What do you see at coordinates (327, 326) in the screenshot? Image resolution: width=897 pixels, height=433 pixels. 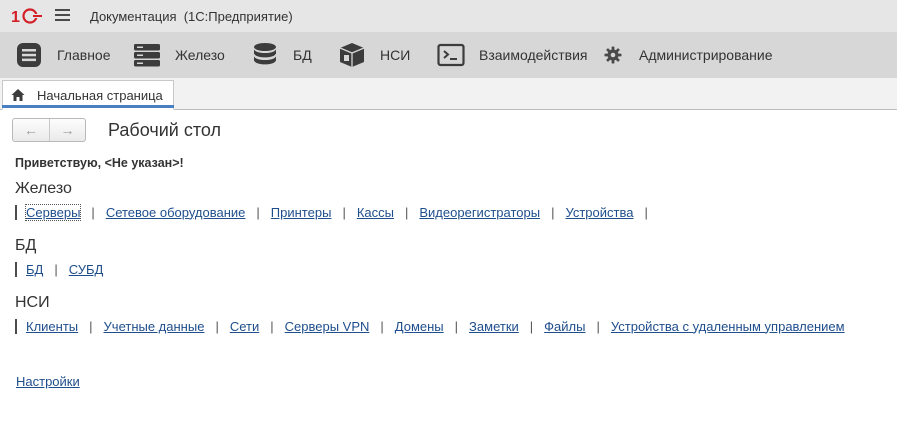 I see `link-vpn-servers: Серверы VPN` at bounding box center [327, 326].